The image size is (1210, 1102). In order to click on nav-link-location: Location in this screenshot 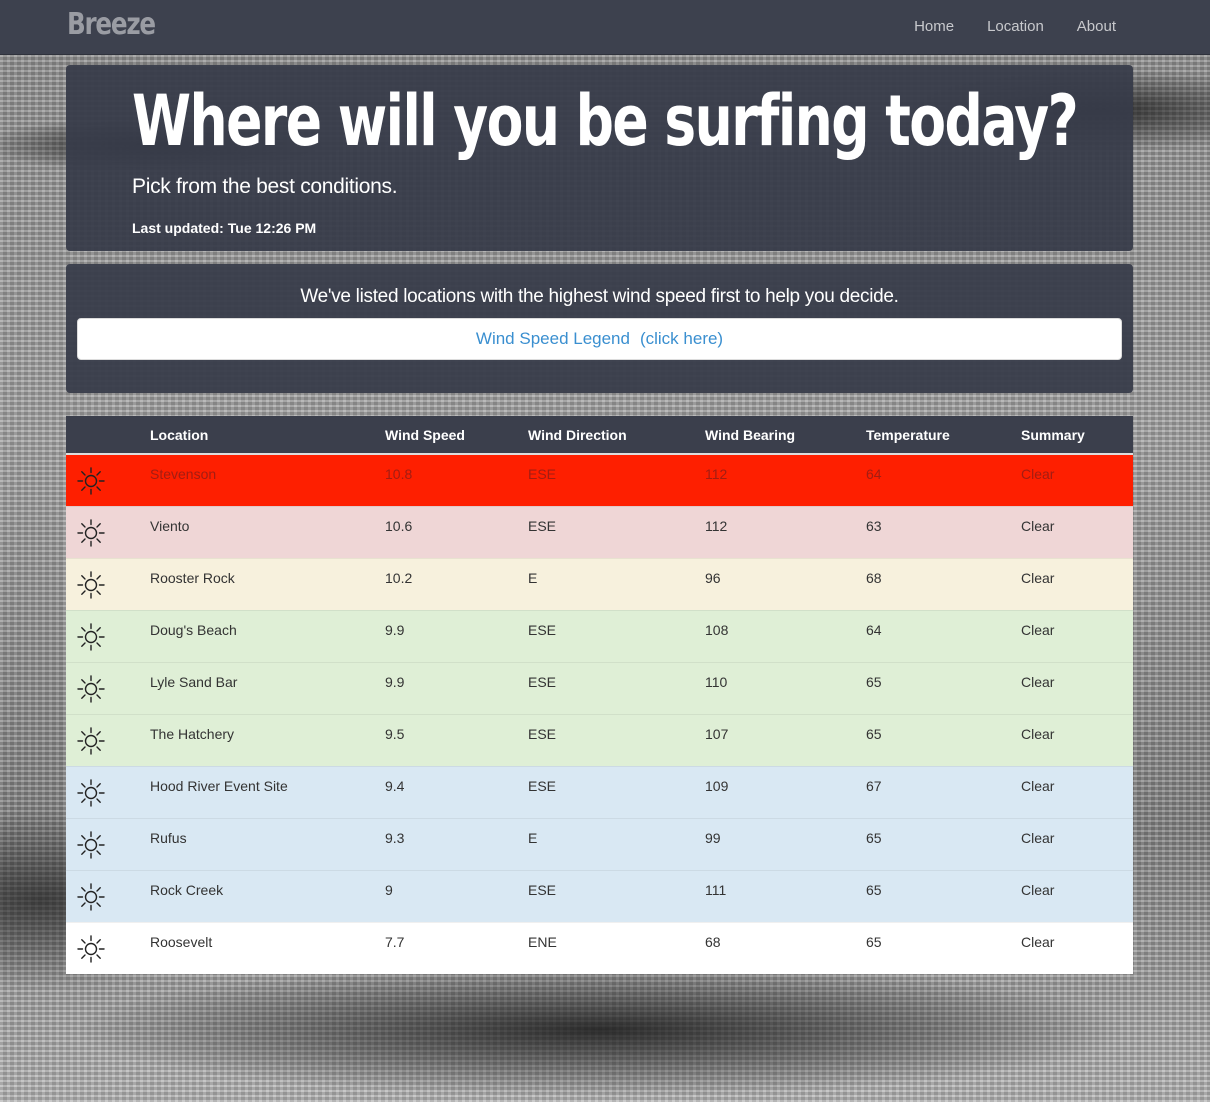, I will do `click(1015, 26)`.